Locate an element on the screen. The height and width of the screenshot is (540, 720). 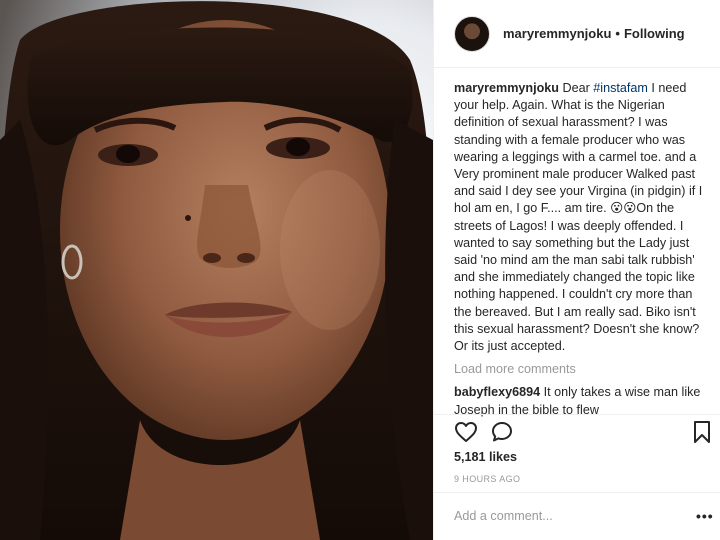
post-header: maryremmynjoku • Following is located at coordinates (577, 34).